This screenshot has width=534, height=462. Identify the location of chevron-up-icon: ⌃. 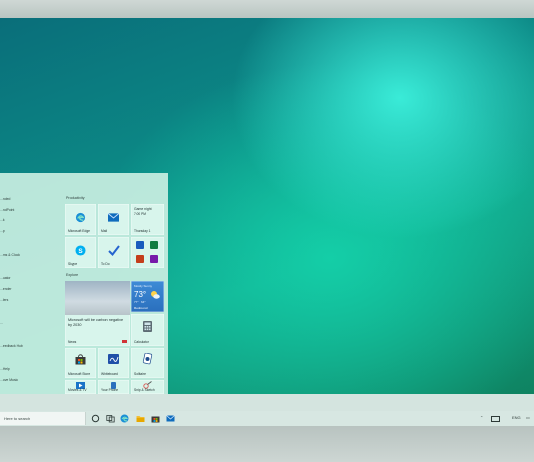
(481, 417).